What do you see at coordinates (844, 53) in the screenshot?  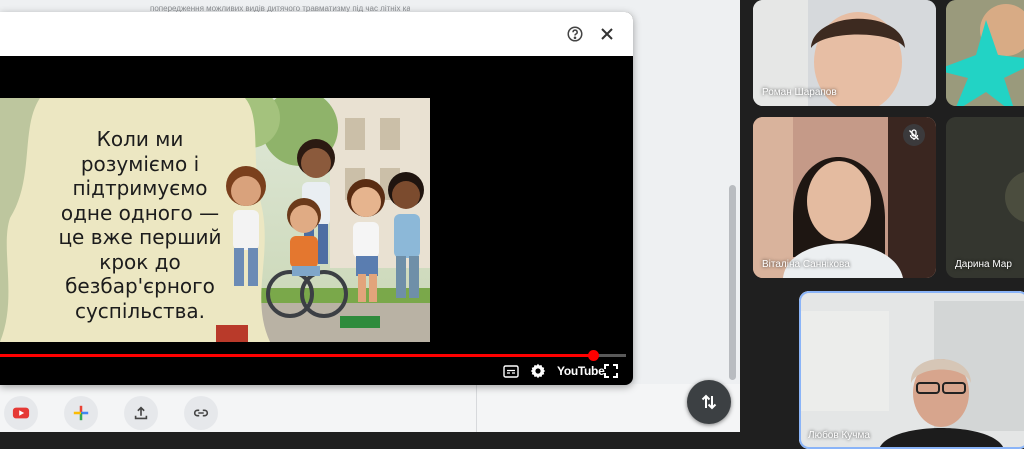 I see `participant-tile-roman: Роман Шарапов` at bounding box center [844, 53].